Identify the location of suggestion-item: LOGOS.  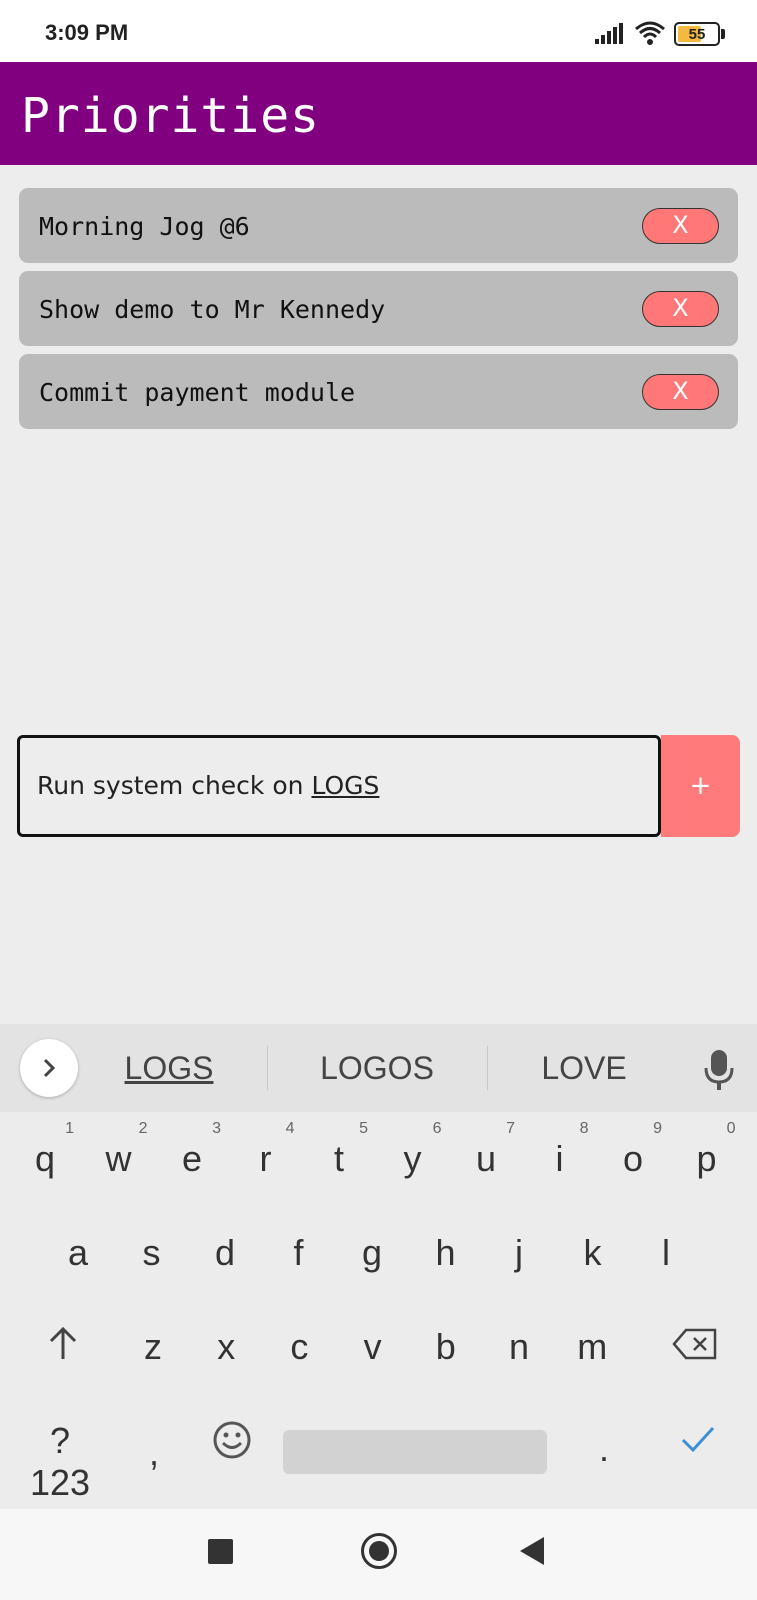
(377, 1068).